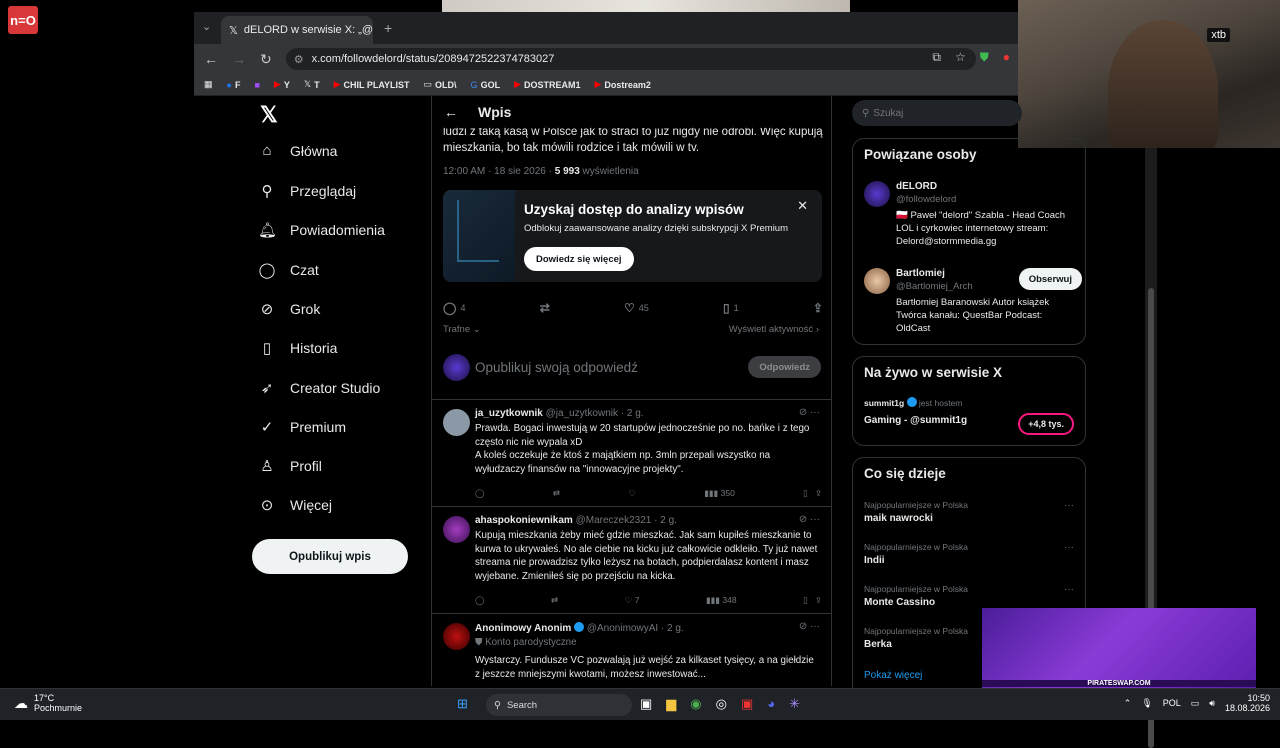 This screenshot has height=748, width=1280. I want to click on view-activity-link: Wyświetl aktywność ›, so click(774, 329).